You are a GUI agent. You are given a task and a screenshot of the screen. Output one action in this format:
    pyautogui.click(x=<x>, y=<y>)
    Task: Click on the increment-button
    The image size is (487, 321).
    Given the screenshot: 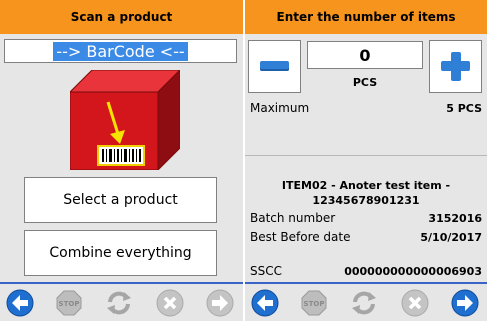 What is the action you would take?
    pyautogui.click(x=455, y=66)
    